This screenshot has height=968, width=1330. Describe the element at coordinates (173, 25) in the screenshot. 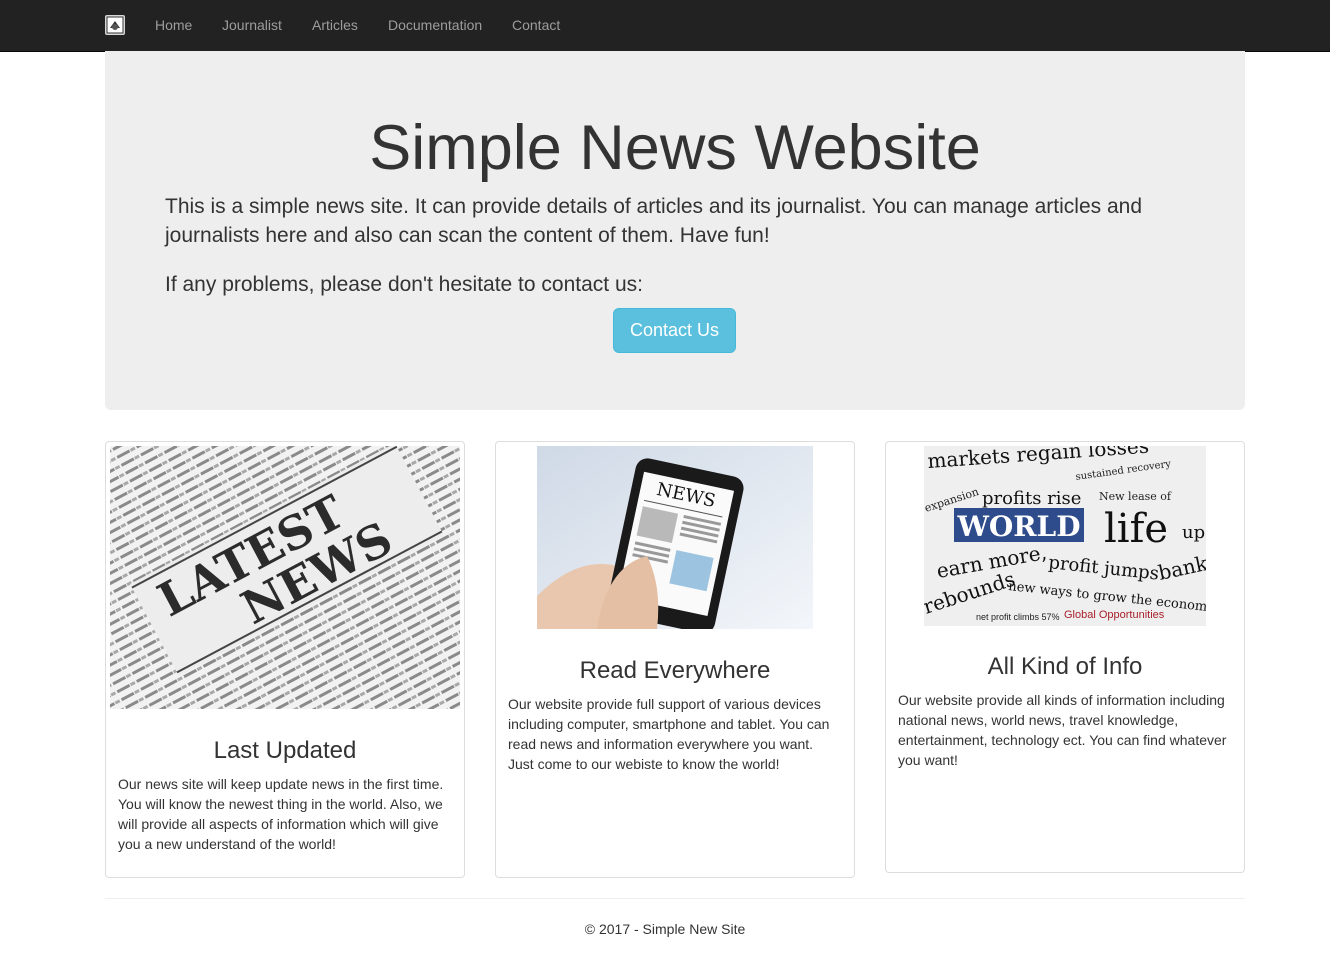

I see `nav-link-home: Home` at that location.